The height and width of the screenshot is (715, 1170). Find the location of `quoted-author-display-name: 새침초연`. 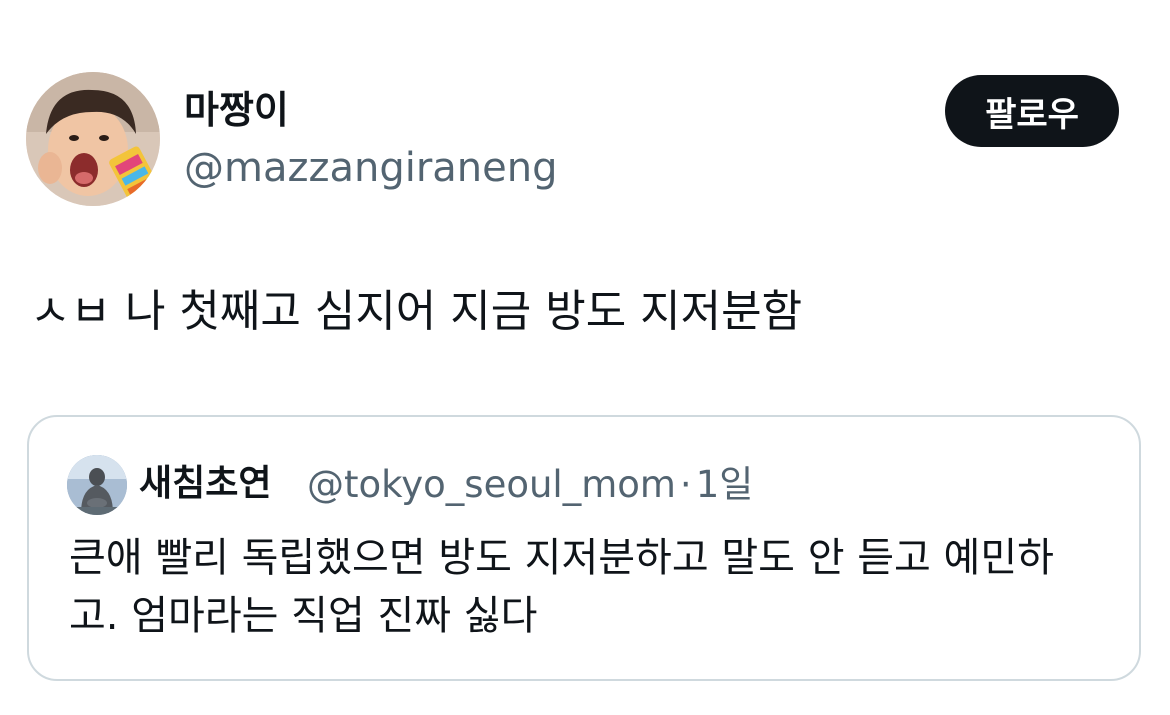

quoted-author-display-name: 새침초연 is located at coordinates (205, 484).